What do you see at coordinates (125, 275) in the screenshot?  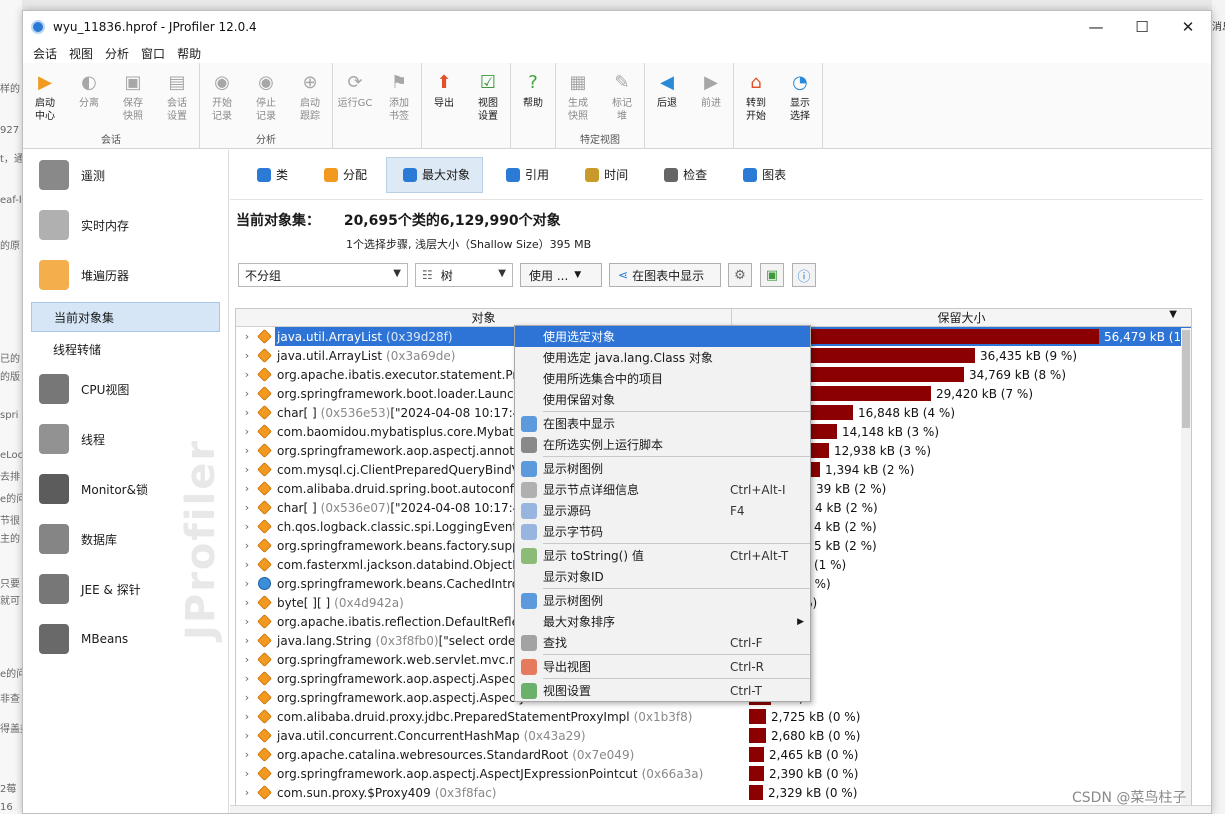 I see `sidebar-item-heap-walker: 堆遍历器` at bounding box center [125, 275].